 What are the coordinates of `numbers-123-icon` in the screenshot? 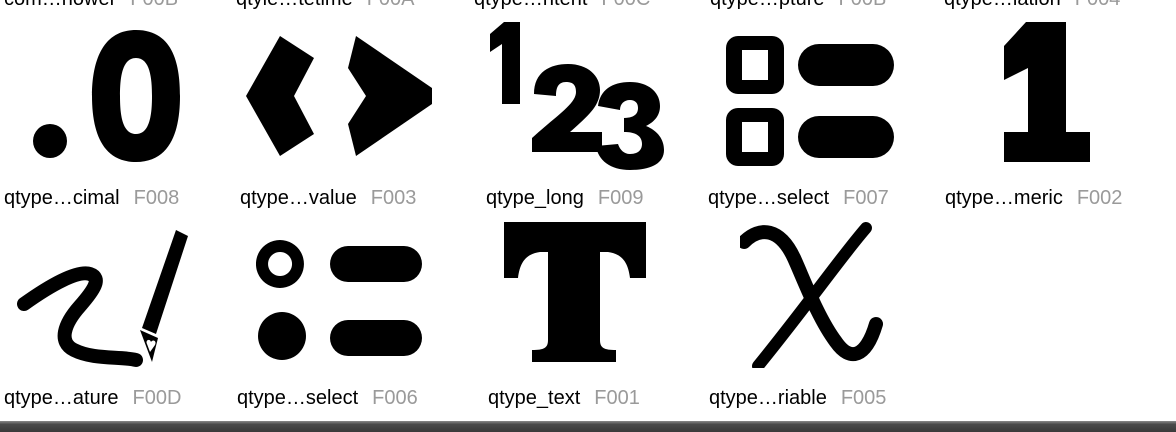 It's located at (568, 95).